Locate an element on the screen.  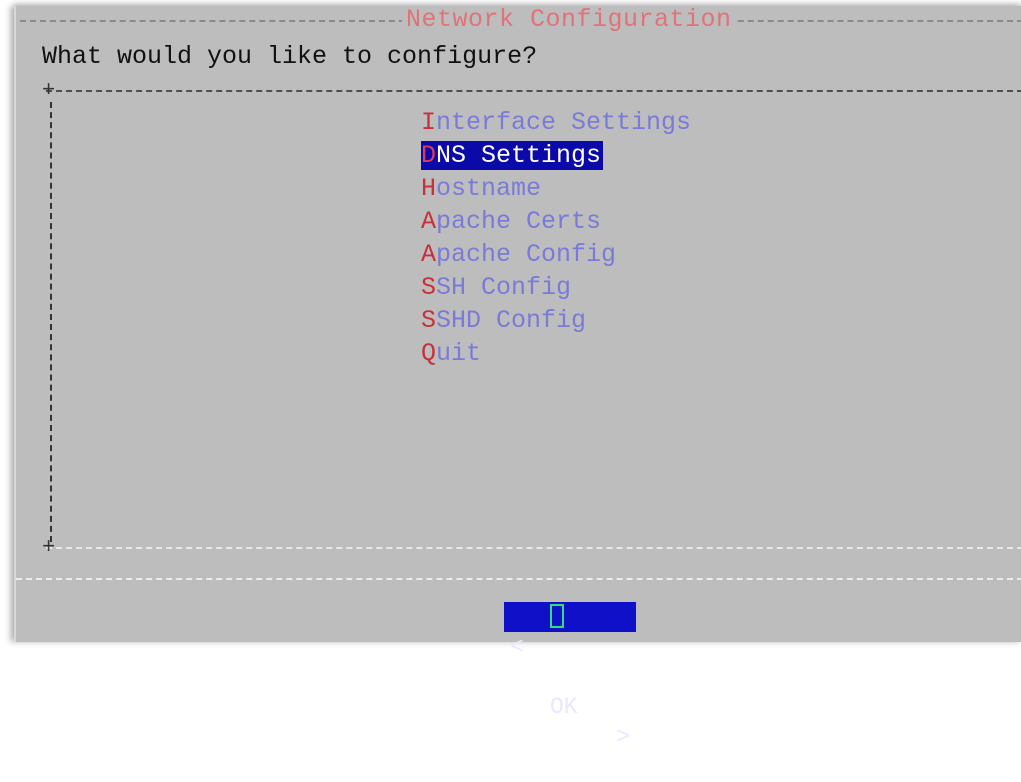
ok-button-label: OK is located at coordinates (564, 707).